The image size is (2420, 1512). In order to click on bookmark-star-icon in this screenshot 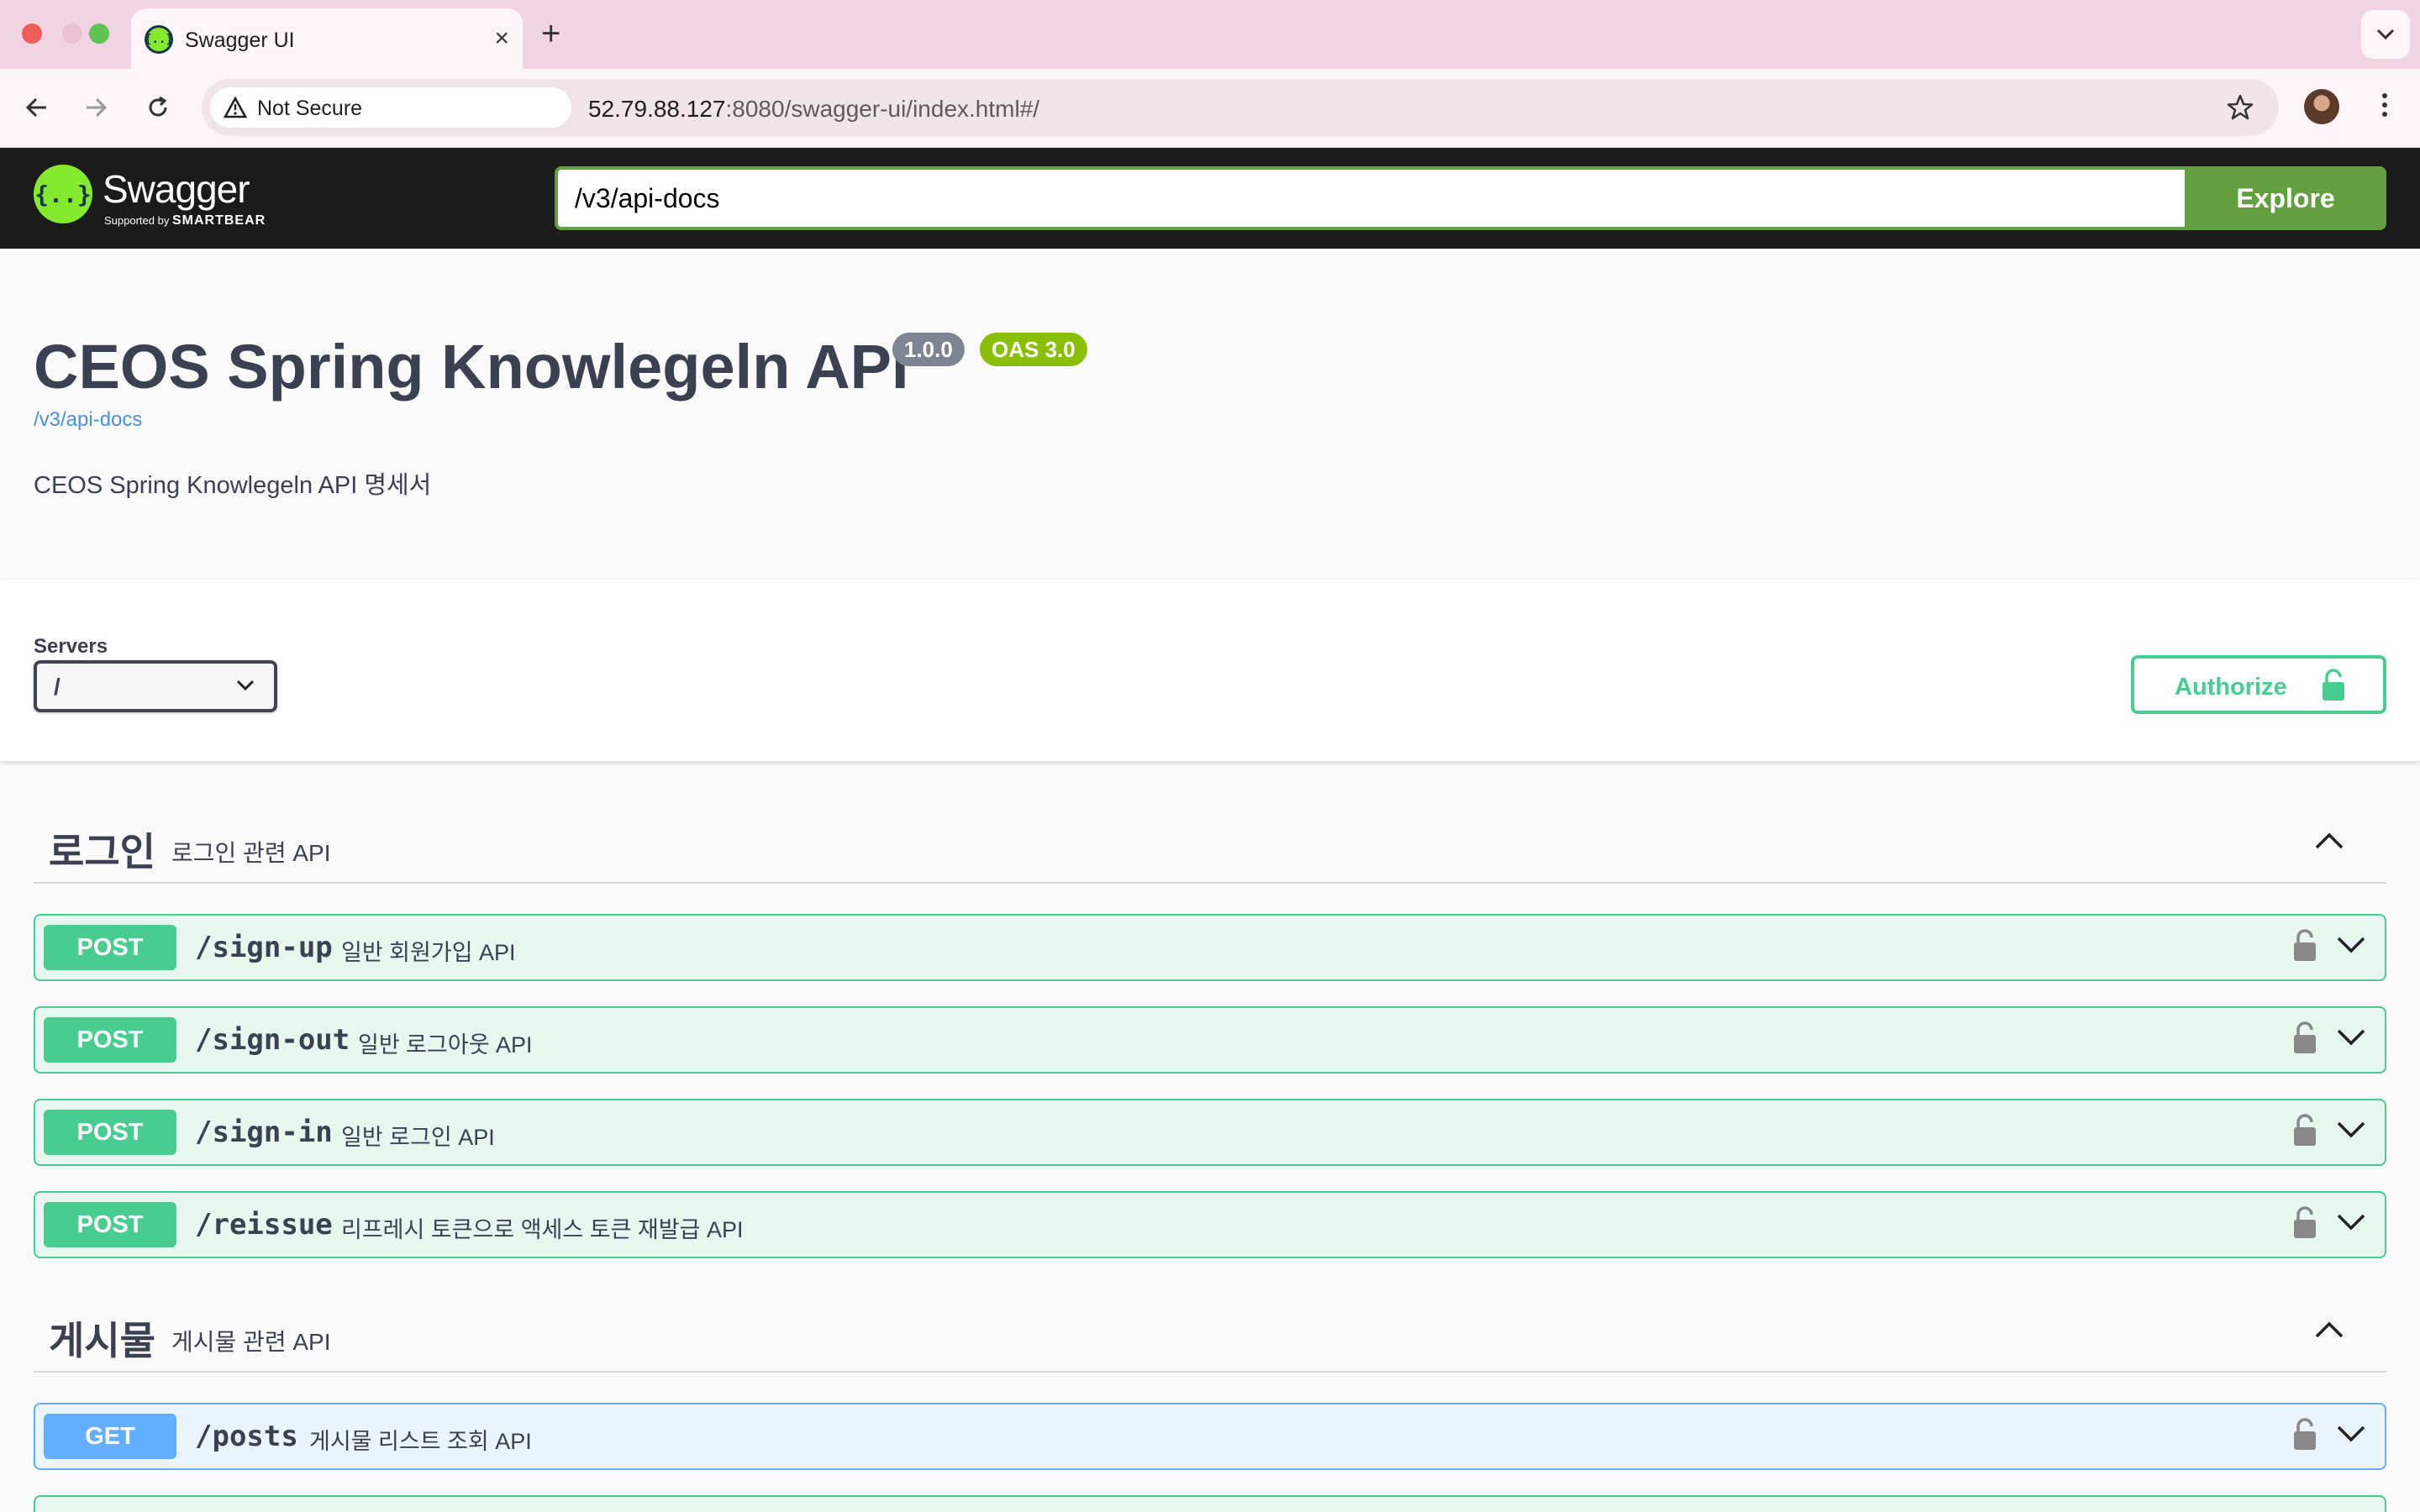, I will do `click(2240, 107)`.